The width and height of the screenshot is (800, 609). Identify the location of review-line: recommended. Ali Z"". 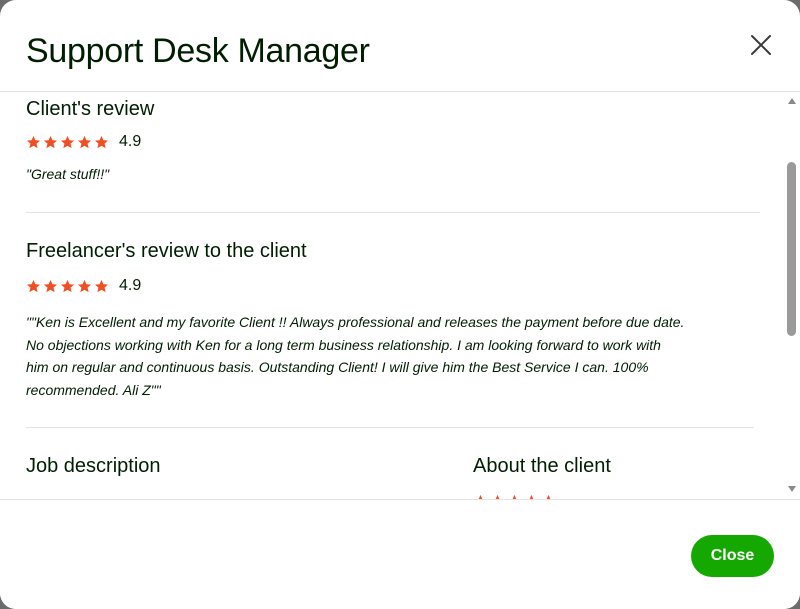
(93, 389).